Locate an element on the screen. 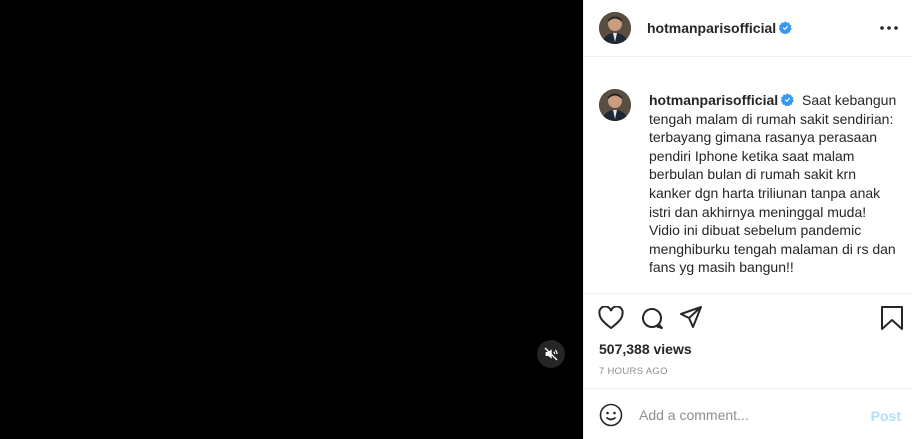 The width and height of the screenshot is (912, 439). paper-plane-icon is located at coordinates (691, 317).